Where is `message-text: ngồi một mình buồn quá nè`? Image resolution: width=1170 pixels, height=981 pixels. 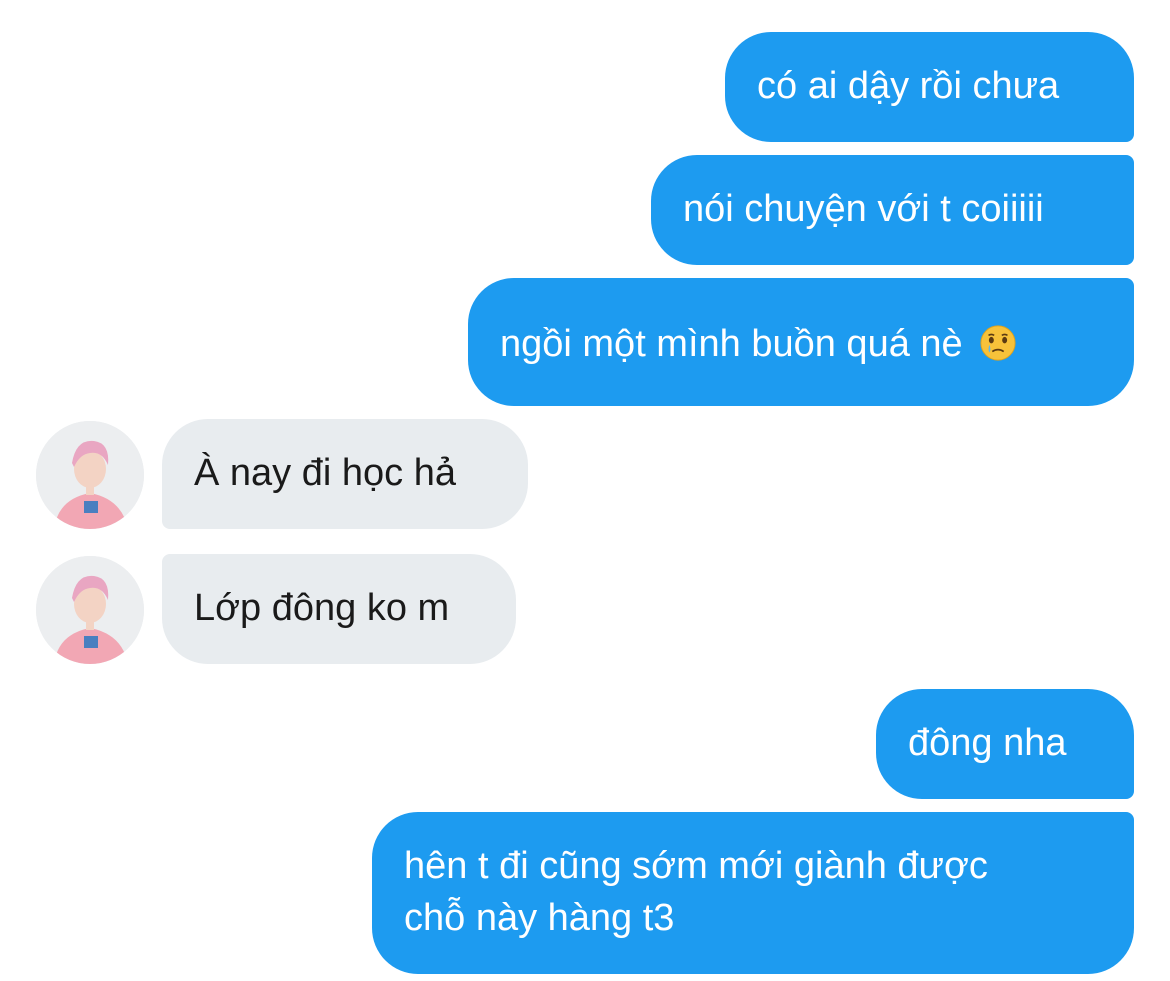 message-text: ngồi một mình buồn quá nè is located at coordinates (731, 344).